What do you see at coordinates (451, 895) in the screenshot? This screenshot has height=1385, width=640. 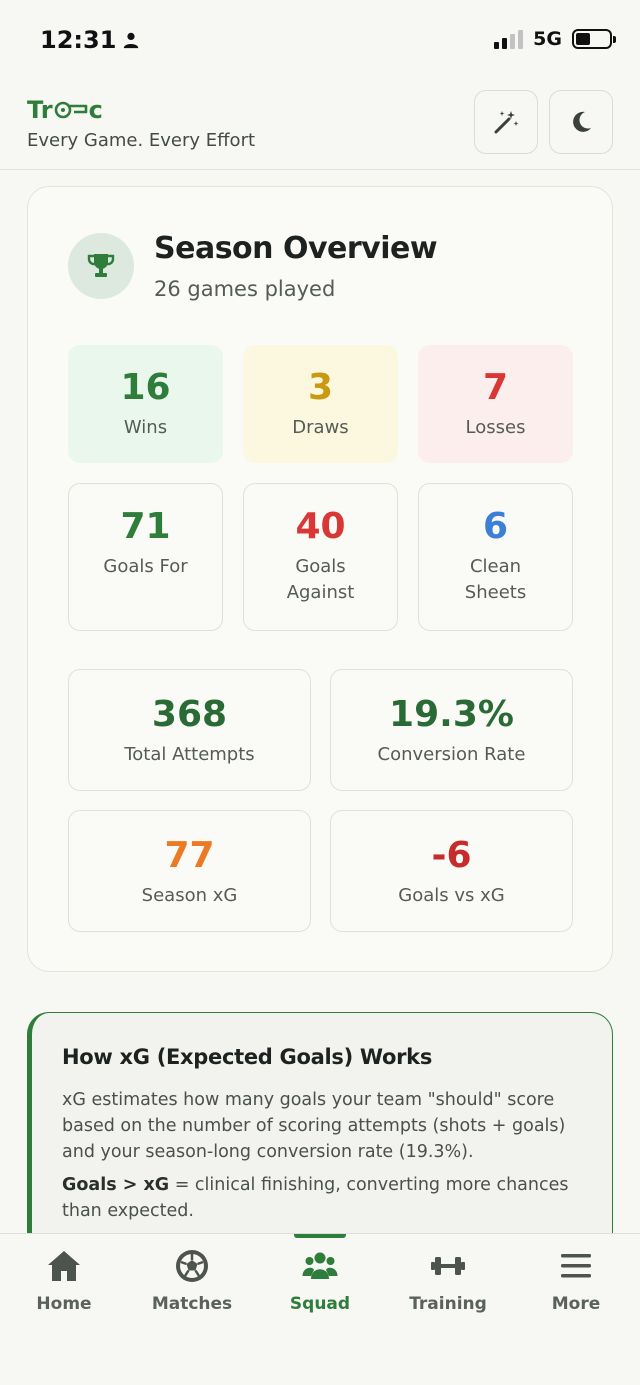 I see `goals-vs-xg-label: Goals vs xG` at bounding box center [451, 895].